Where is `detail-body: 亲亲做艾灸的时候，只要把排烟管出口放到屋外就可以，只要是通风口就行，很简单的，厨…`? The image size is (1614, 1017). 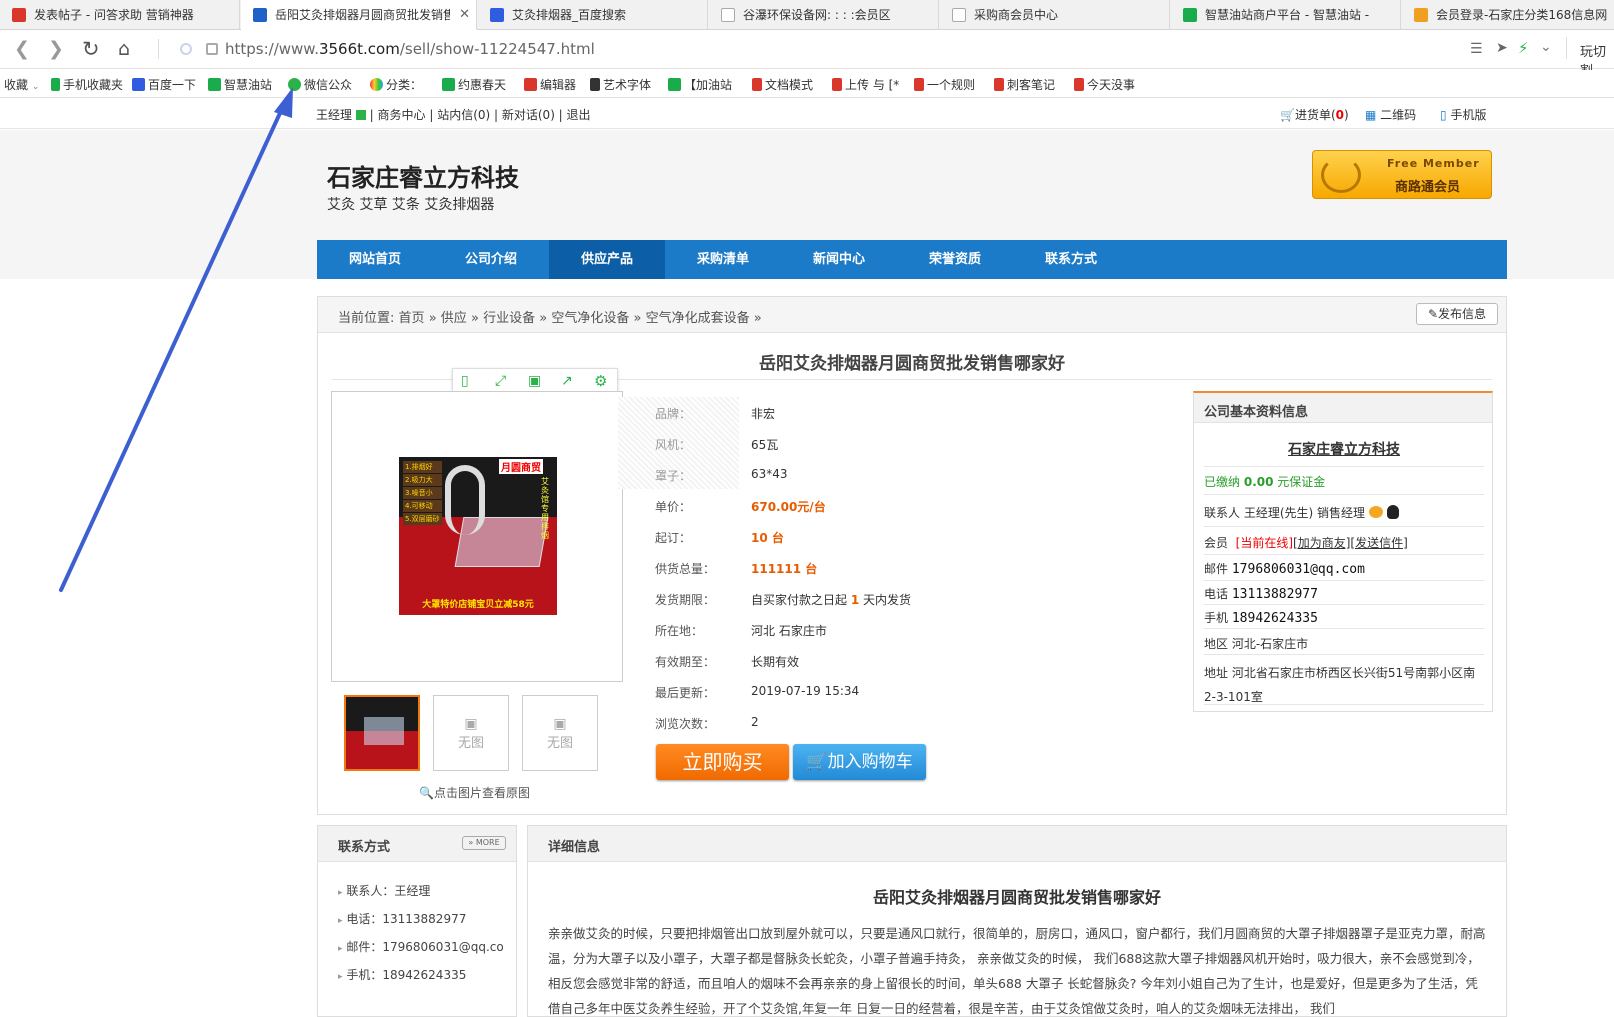 detail-body: 亲亲做艾灸的时候，只要把排烟管出口放到屋外就可以，只要是通风口就行，很简单的，厨… is located at coordinates (1017, 971).